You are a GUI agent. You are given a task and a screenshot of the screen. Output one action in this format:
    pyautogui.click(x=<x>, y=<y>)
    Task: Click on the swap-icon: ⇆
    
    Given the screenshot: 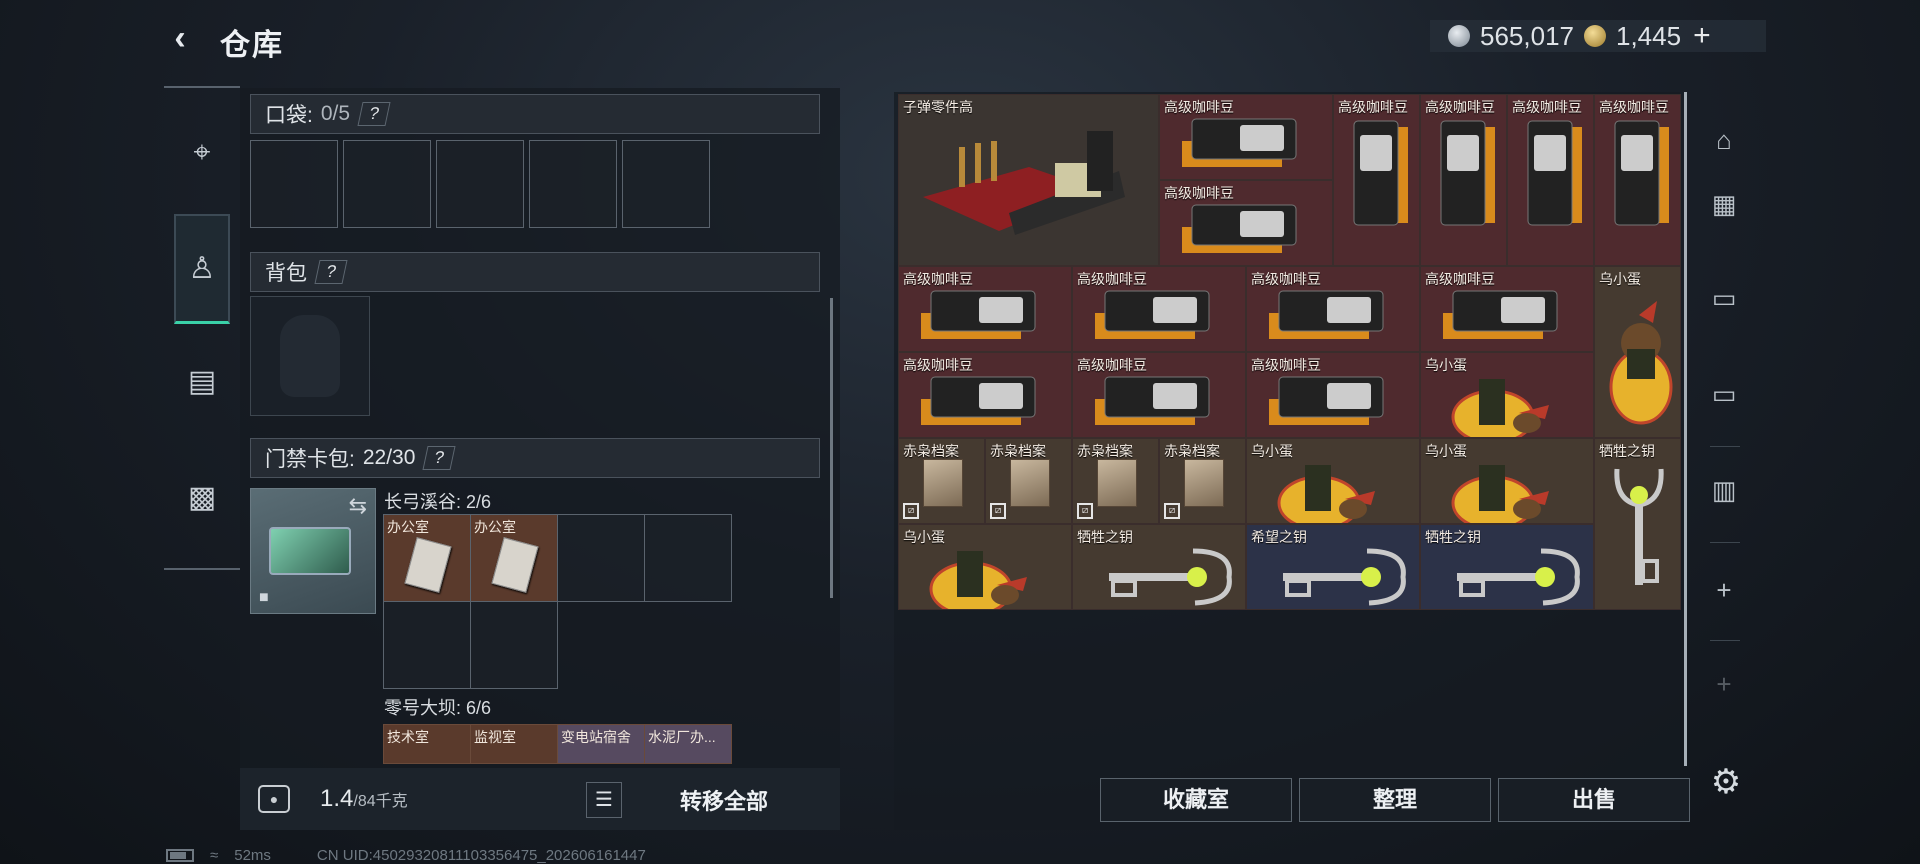 What is the action you would take?
    pyautogui.click(x=358, y=506)
    